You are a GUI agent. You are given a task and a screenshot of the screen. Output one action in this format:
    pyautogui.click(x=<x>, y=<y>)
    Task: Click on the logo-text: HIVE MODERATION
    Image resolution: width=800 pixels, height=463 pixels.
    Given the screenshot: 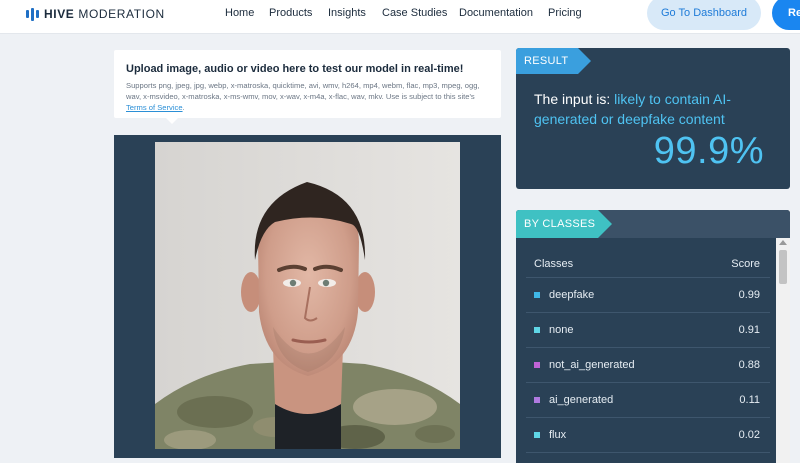 What is the action you would take?
    pyautogui.click(x=104, y=14)
    